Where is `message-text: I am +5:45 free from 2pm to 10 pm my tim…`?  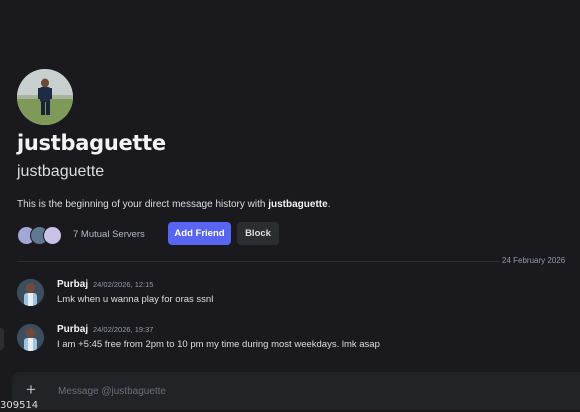 message-text: I am +5:45 free from 2pm to 10 pm my tim… is located at coordinates (218, 344).